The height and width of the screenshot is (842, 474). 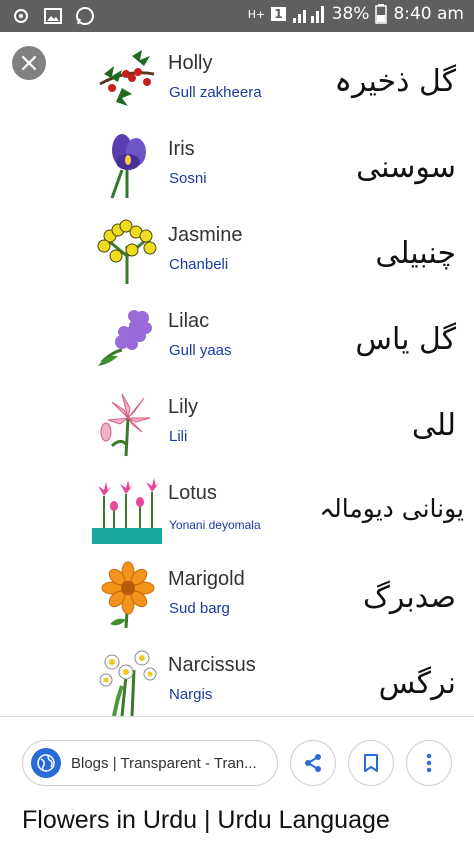 I want to click on flower-english-name: Iris, so click(x=181, y=149).